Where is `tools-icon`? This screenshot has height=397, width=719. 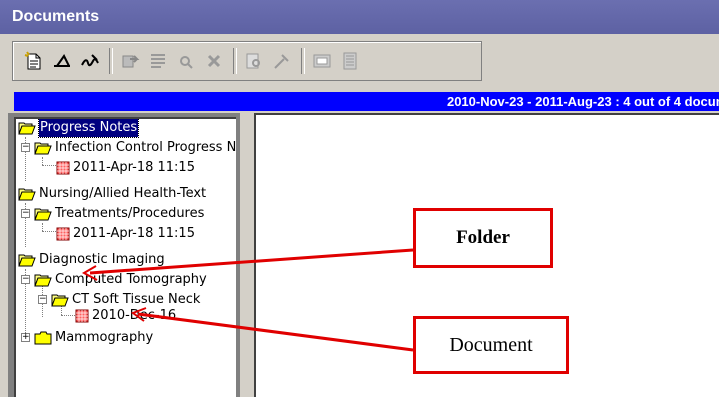 tools-icon is located at coordinates (282, 61).